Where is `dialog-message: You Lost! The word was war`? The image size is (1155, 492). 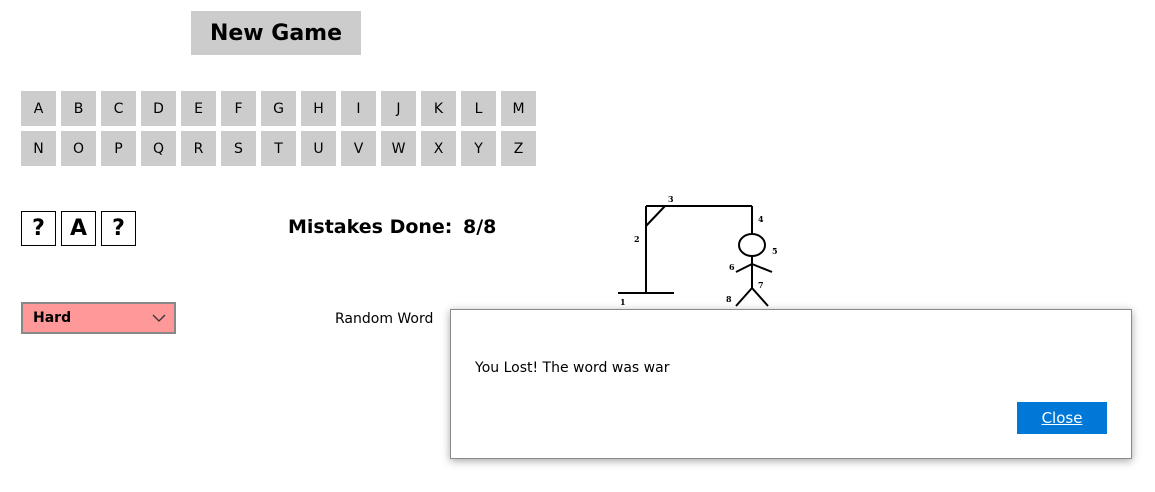
dialog-message: You Lost! The word was war is located at coordinates (572, 368).